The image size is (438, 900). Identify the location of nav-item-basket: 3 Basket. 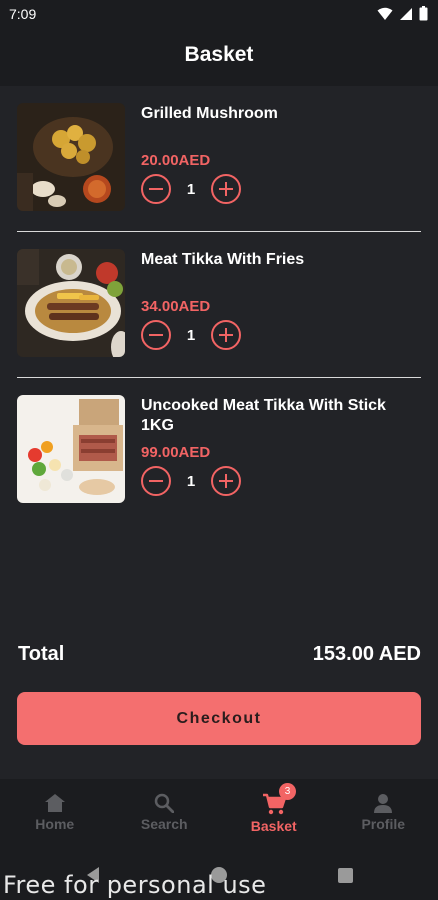
(274, 815).